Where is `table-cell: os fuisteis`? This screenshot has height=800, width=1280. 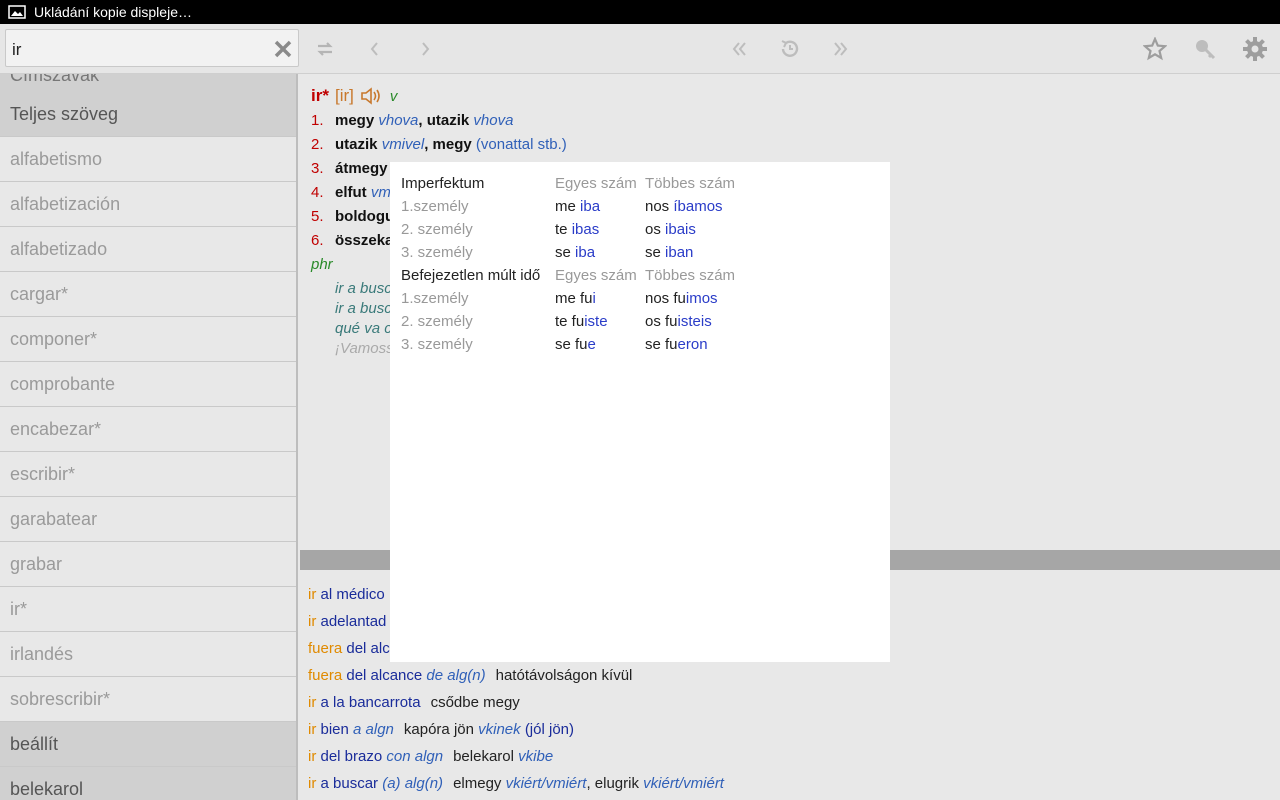 table-cell: os fuisteis is located at coordinates (690, 321).